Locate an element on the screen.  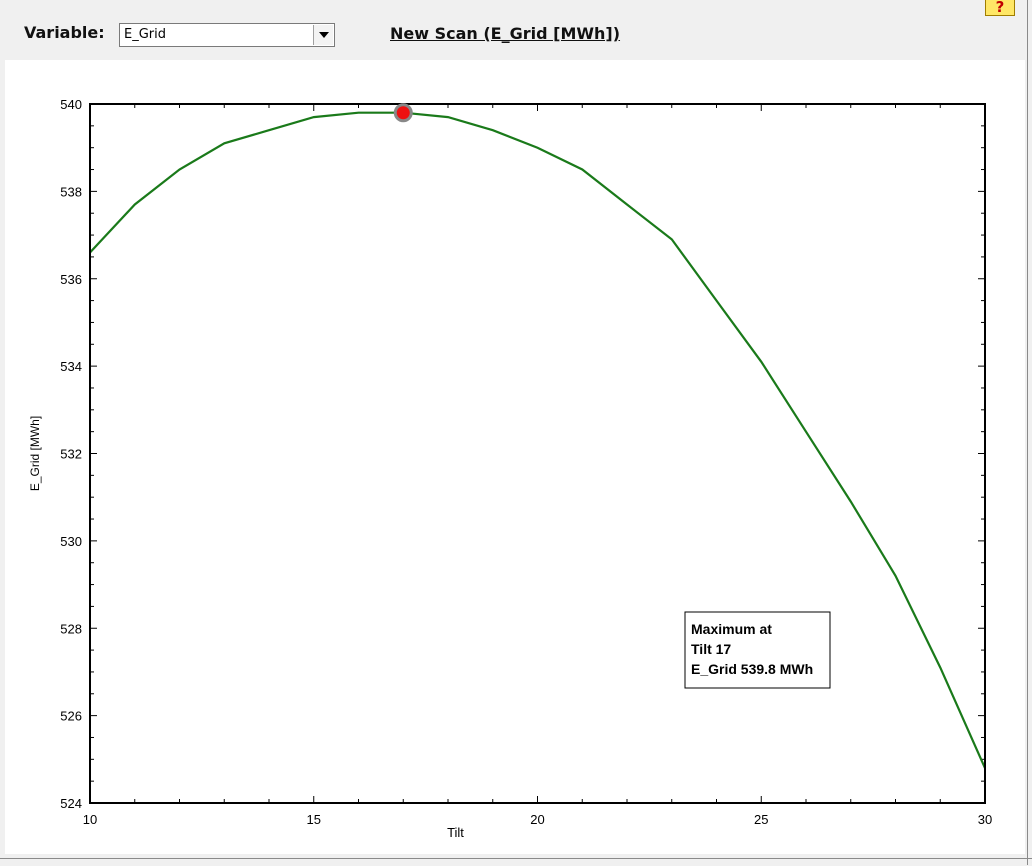
y-tick-label: 526 is located at coordinates (71, 716).